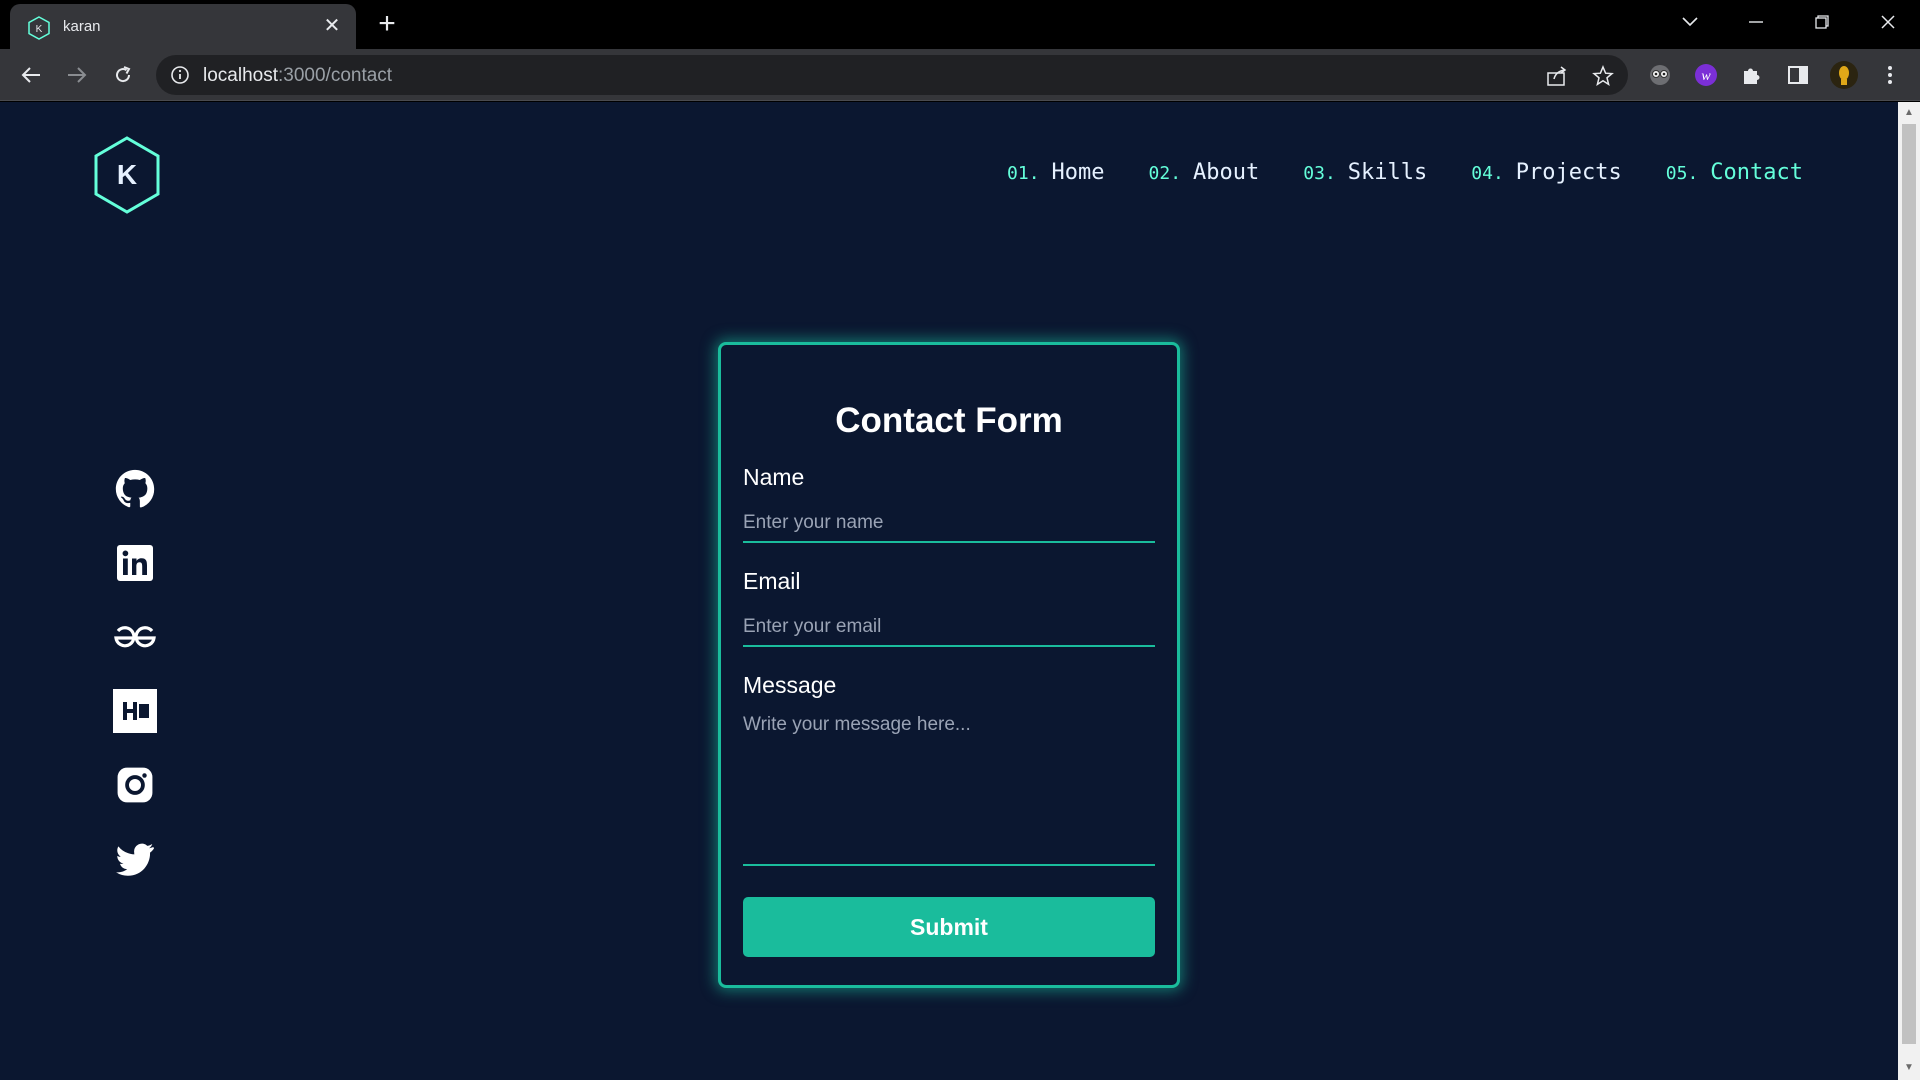 Image resolution: width=1920 pixels, height=1080 pixels. Describe the element at coordinates (135, 637) in the screenshot. I see `geeksforgeeks-icon` at that location.